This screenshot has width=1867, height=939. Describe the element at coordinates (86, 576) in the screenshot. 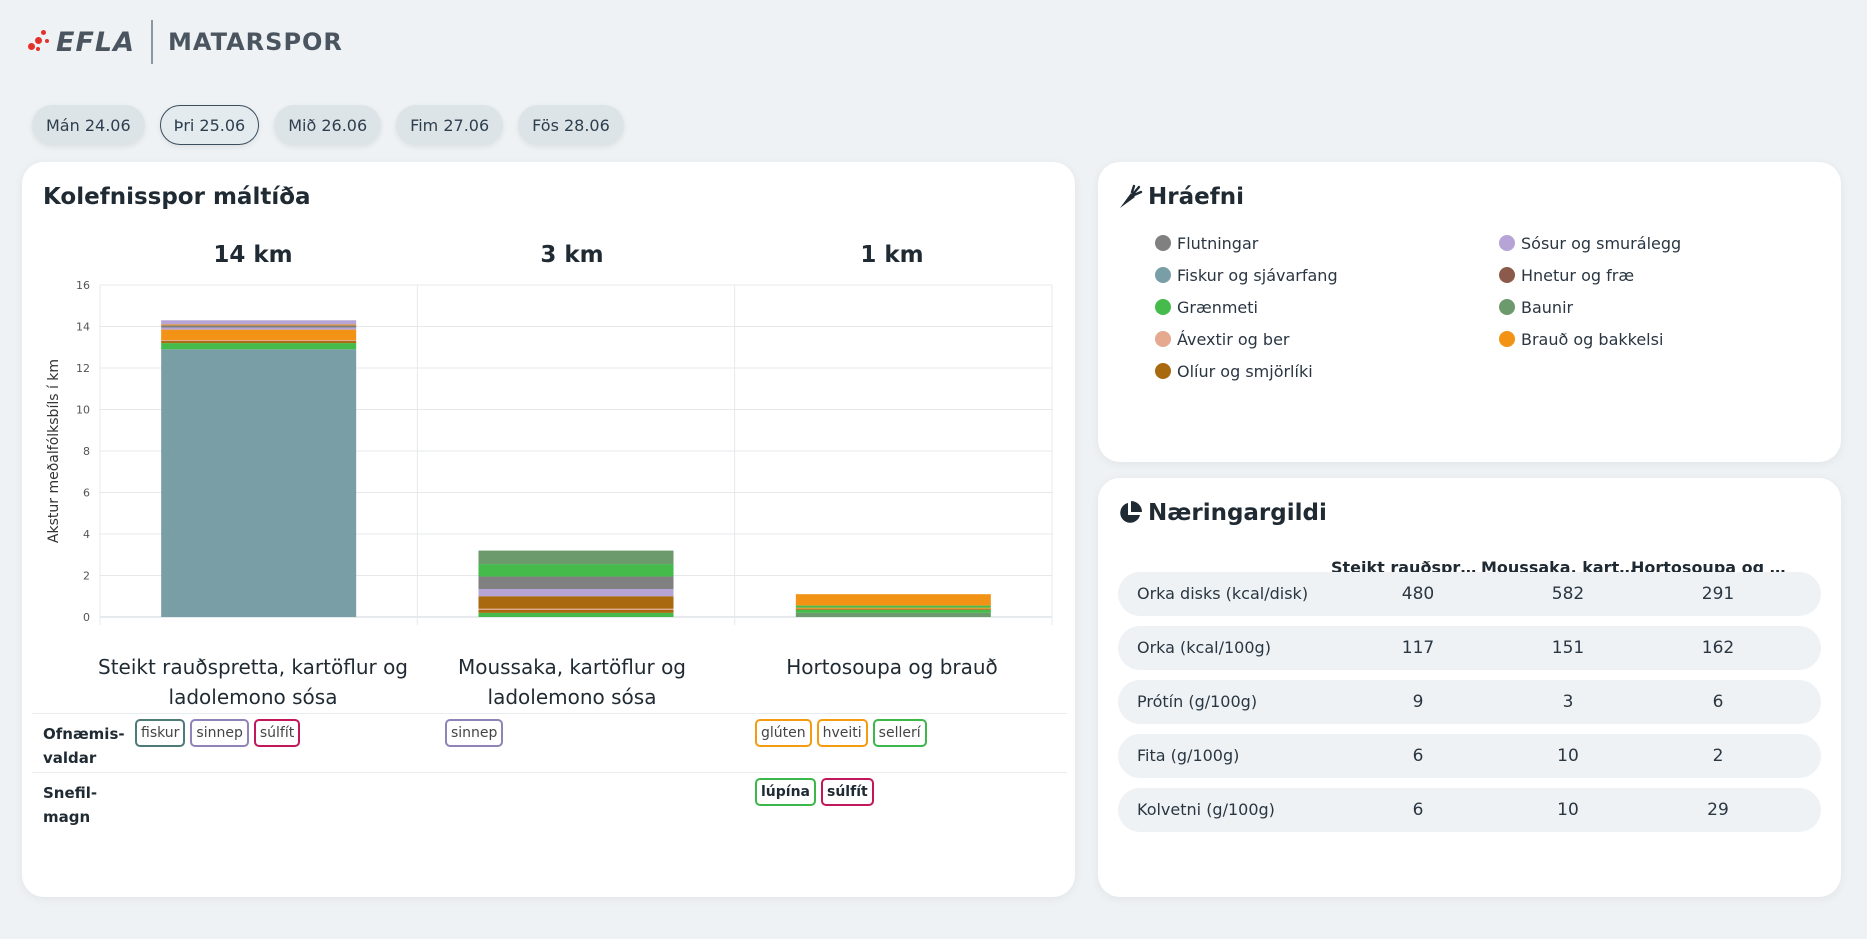

I see `y-tick-label: 2` at that location.